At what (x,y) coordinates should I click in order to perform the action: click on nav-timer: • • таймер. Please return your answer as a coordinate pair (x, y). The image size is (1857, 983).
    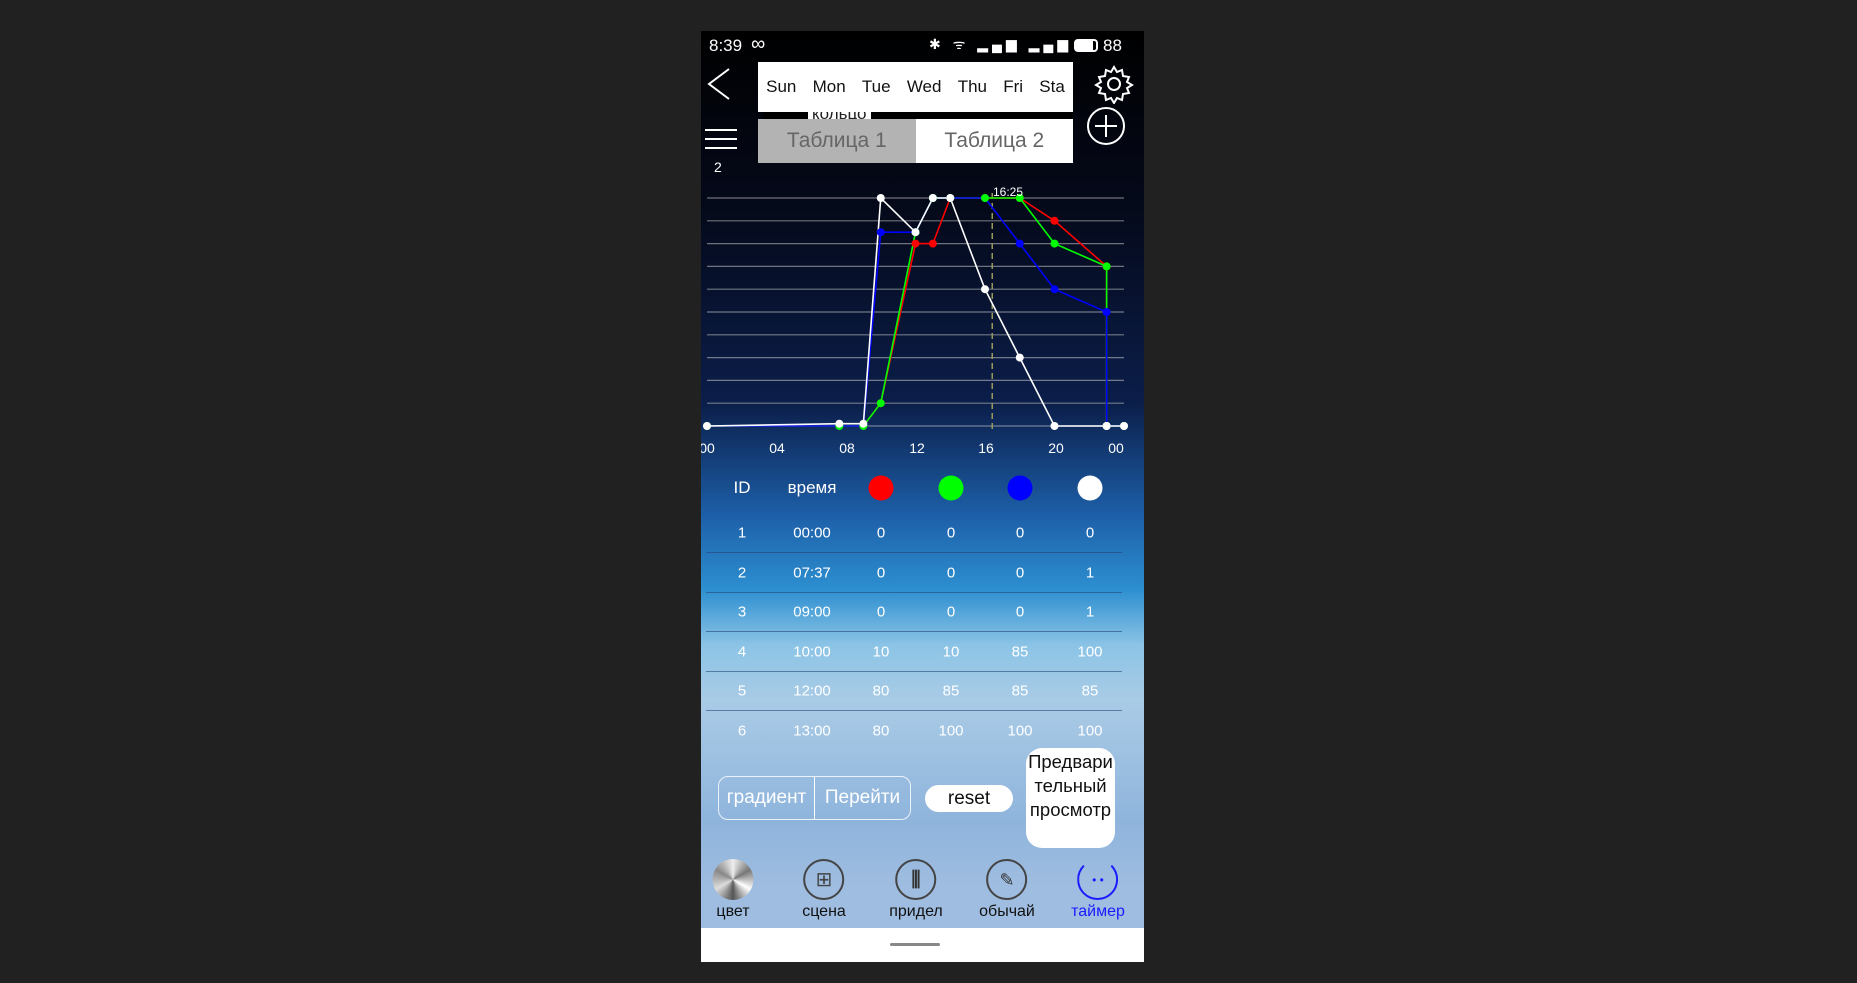
    Looking at the image, I should click on (1098, 890).